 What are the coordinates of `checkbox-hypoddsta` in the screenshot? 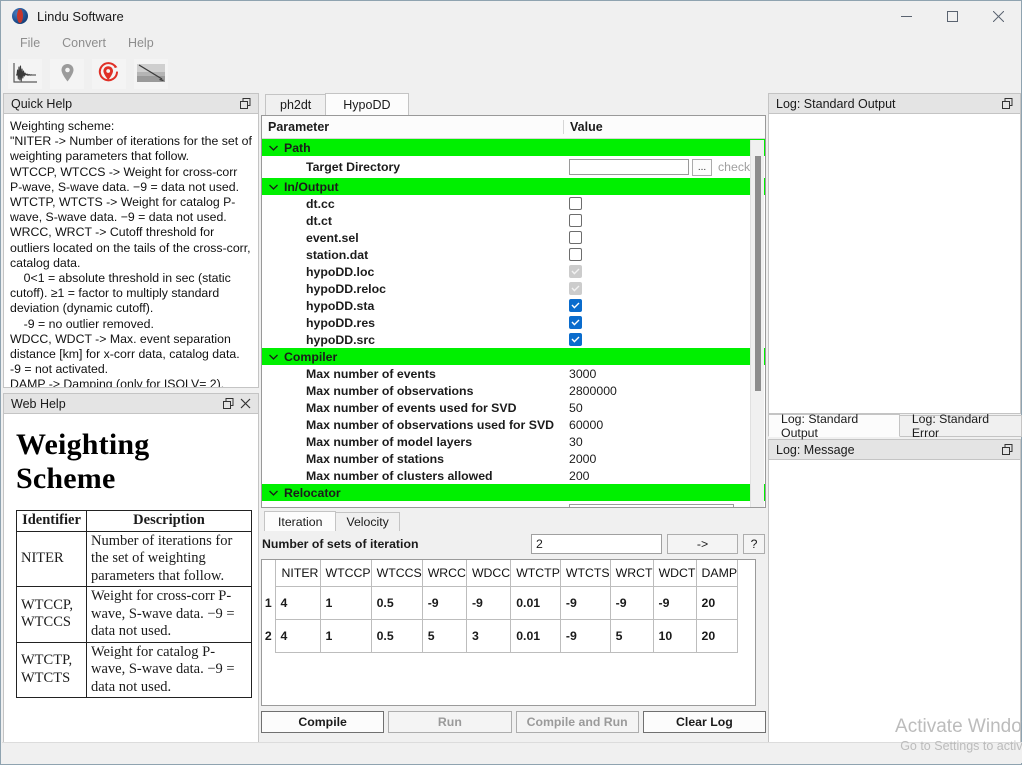 It's located at (575, 305).